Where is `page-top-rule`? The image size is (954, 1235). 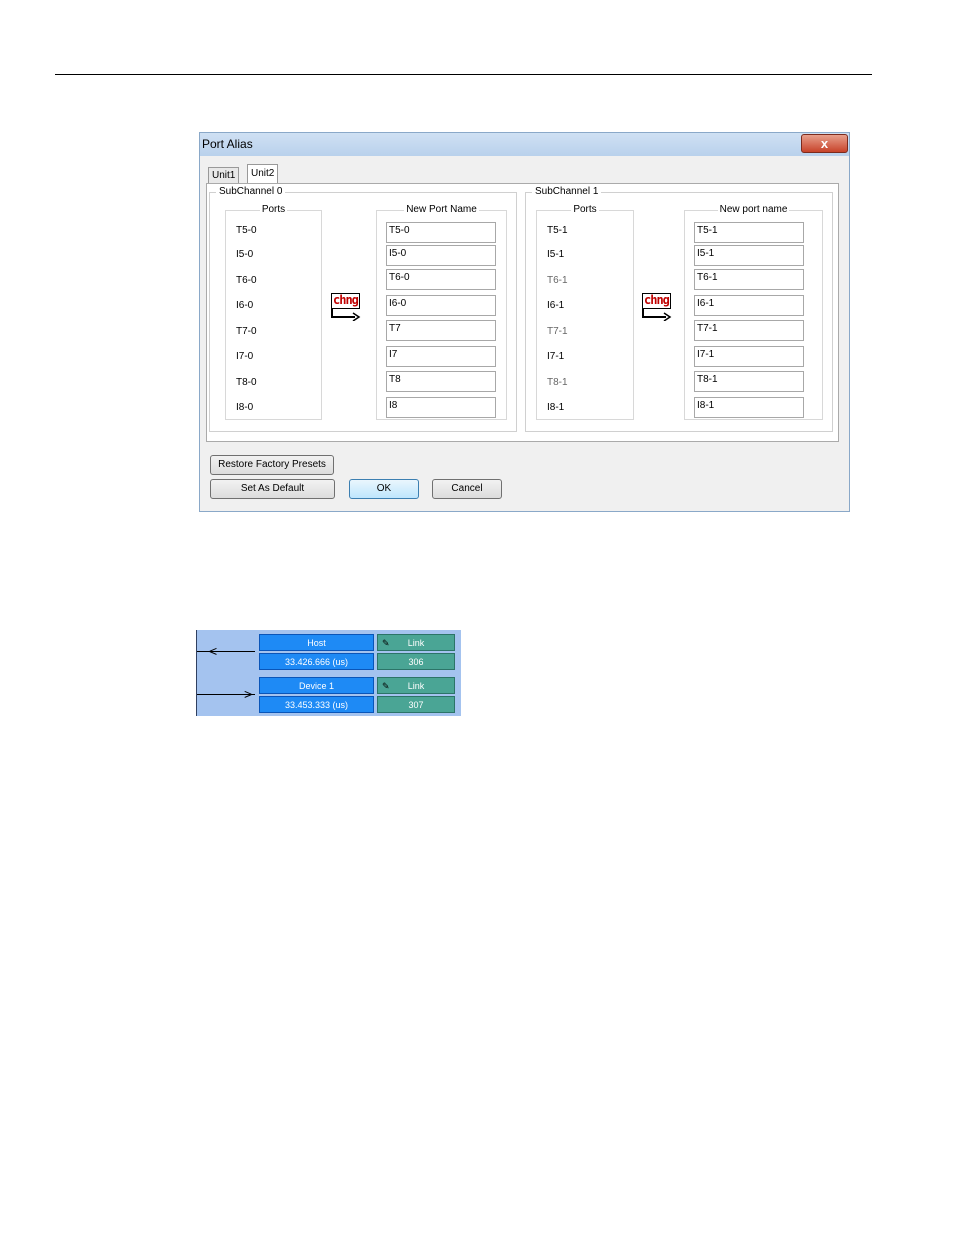 page-top-rule is located at coordinates (463, 74).